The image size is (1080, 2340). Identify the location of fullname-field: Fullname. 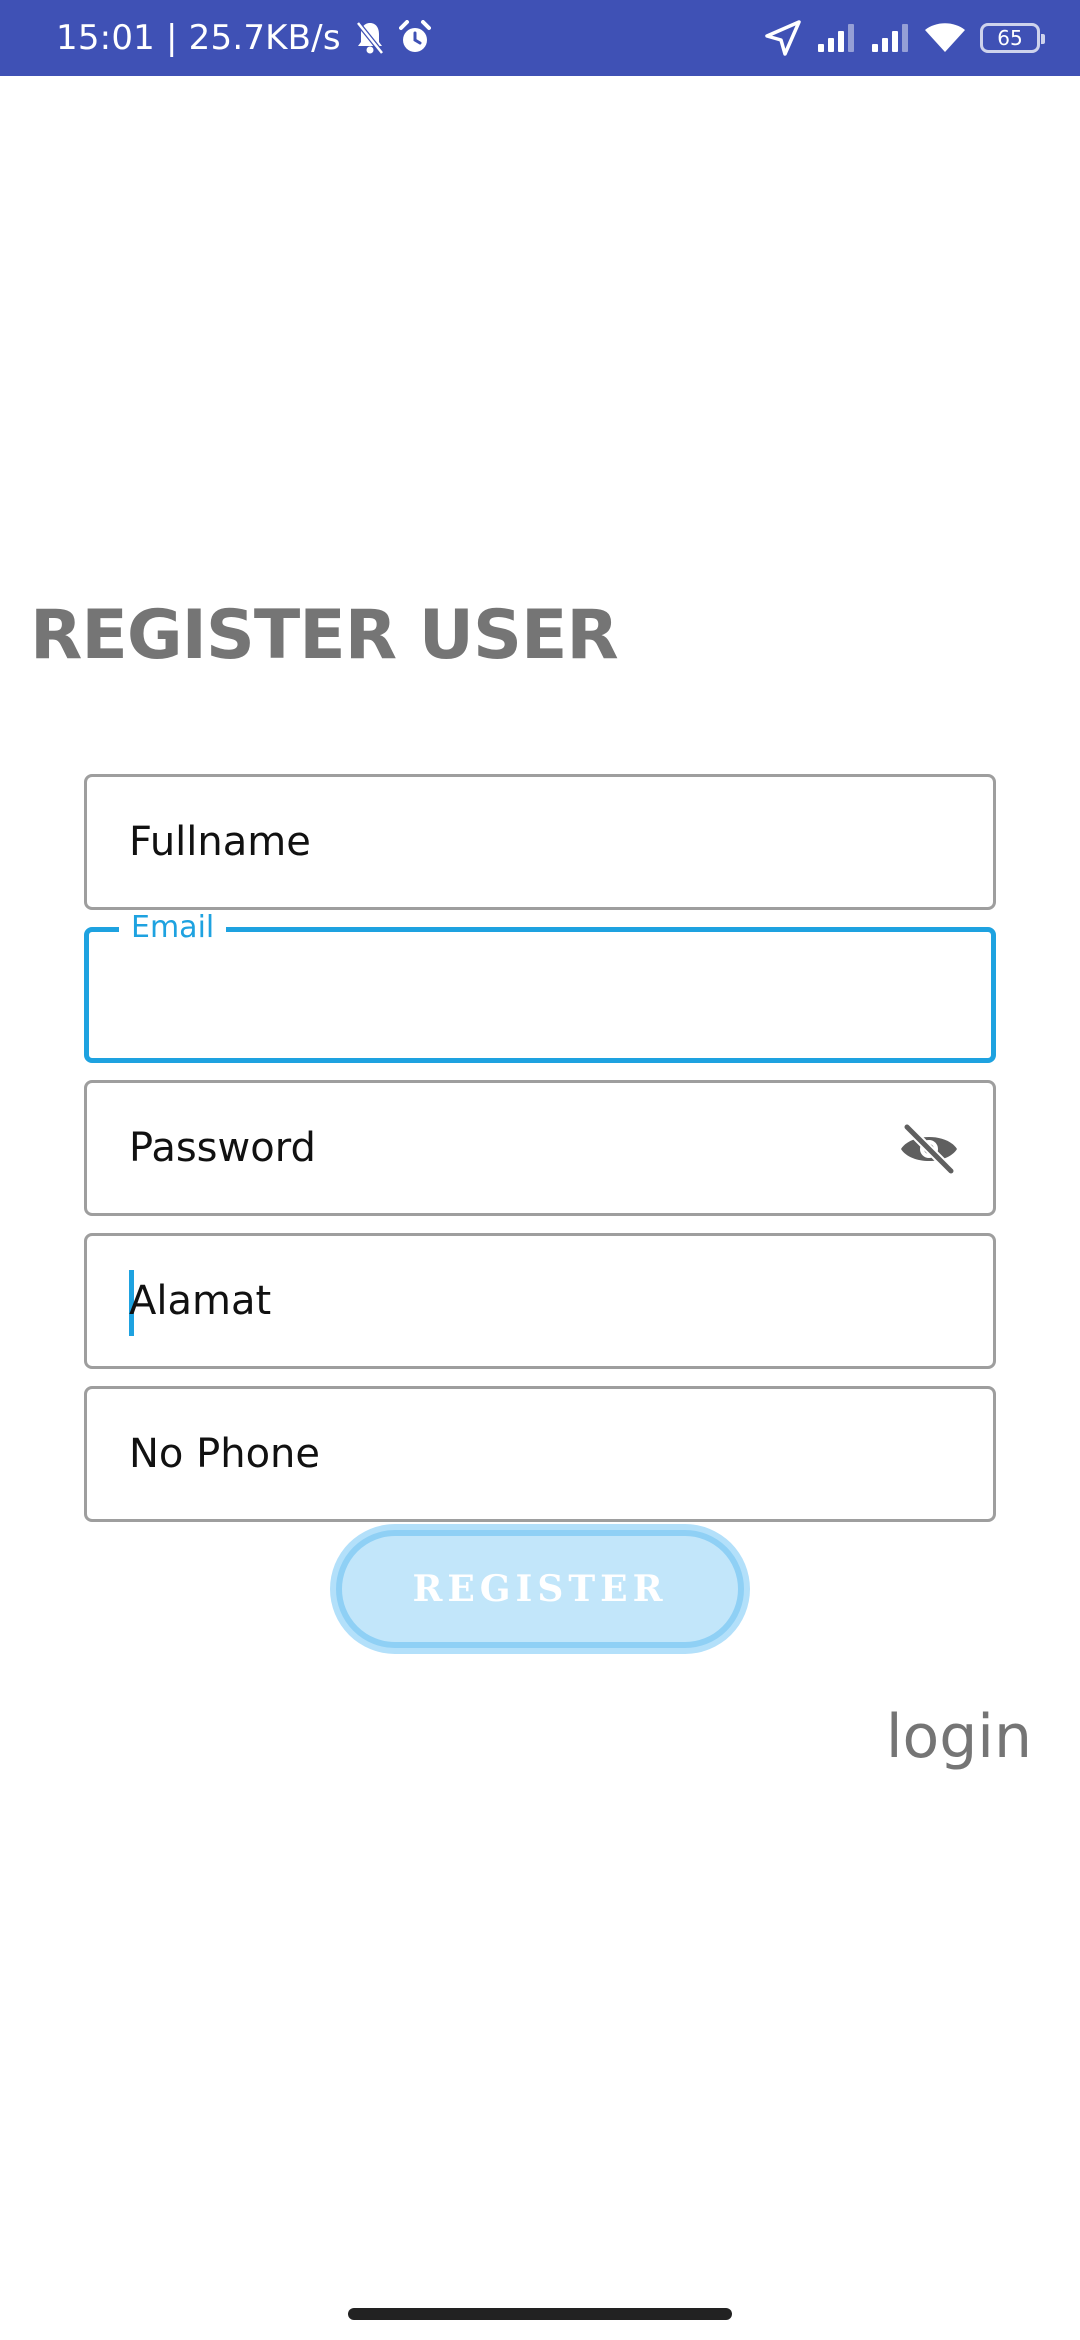
(540, 842).